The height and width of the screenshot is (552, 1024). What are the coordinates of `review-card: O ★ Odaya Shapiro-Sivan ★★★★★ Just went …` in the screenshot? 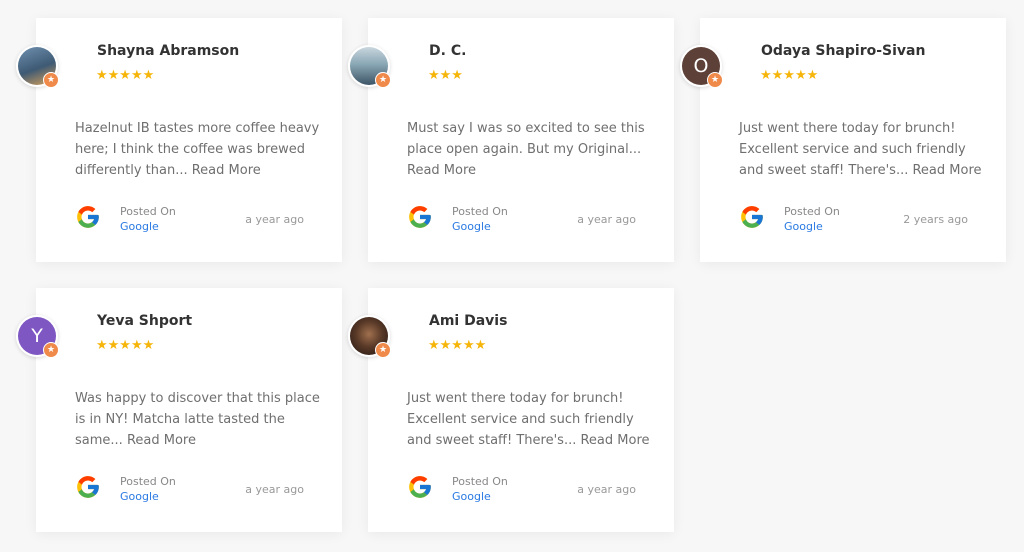 It's located at (843, 140).